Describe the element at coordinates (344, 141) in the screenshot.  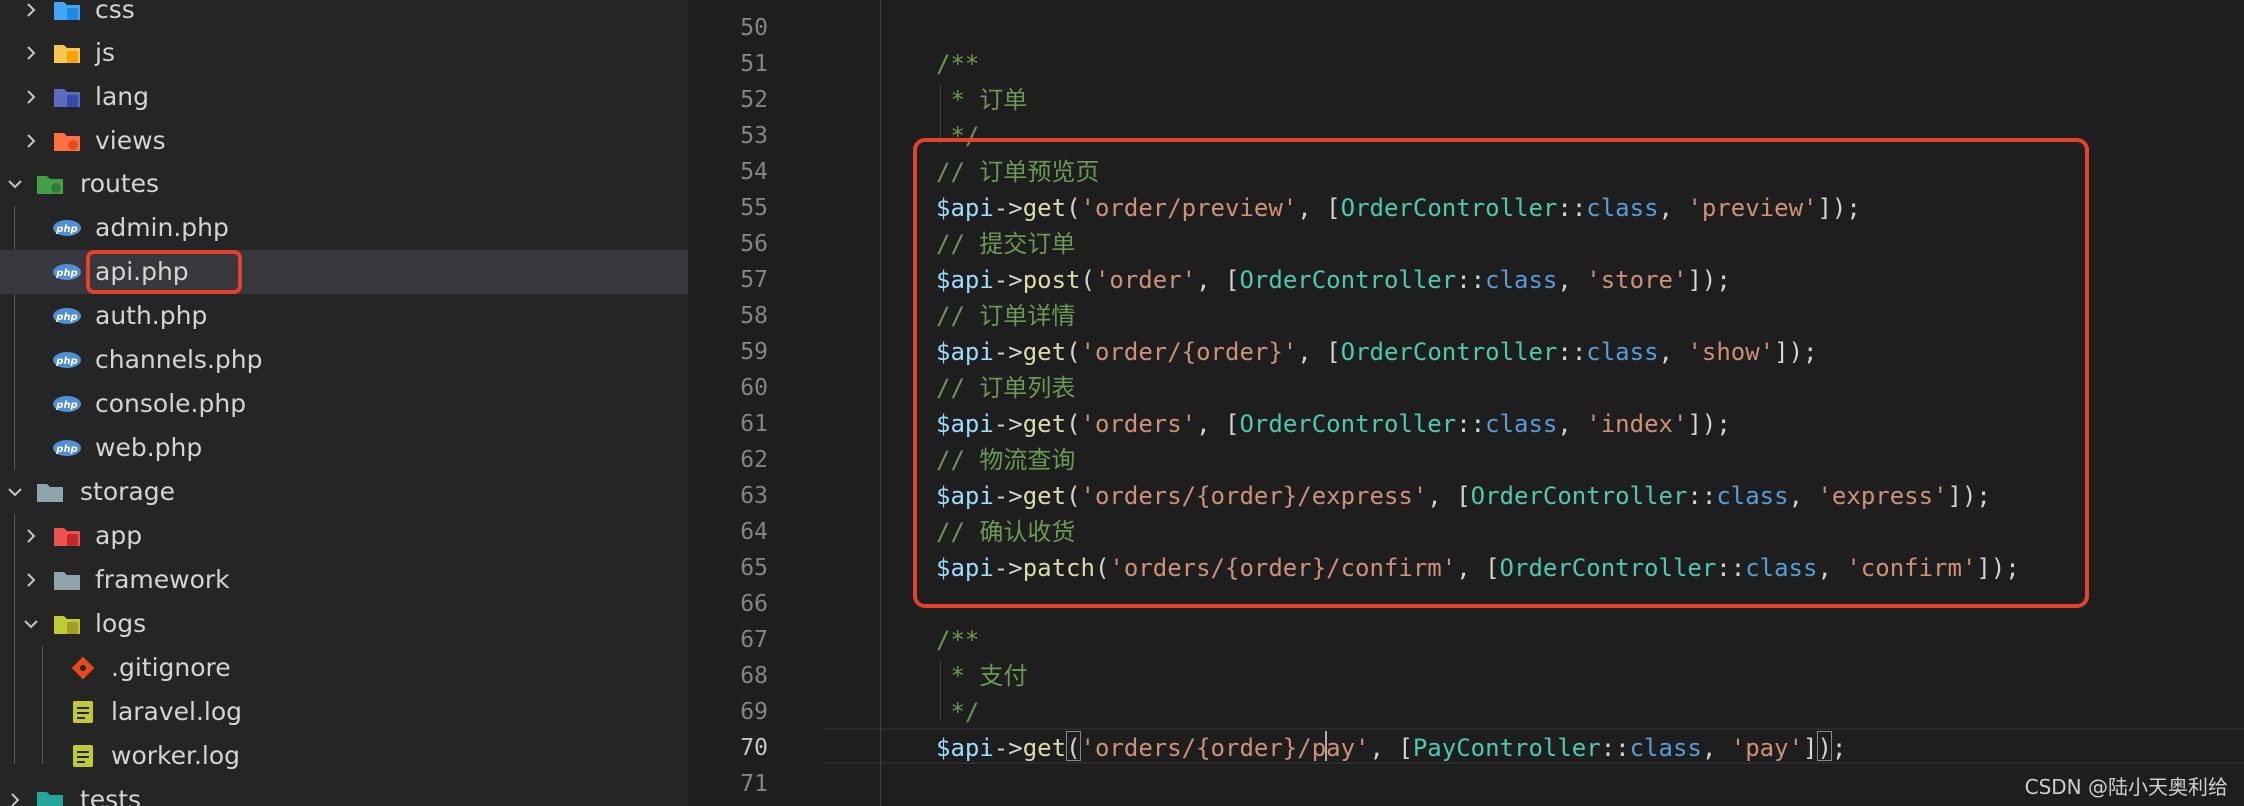
I see `tree-folder-views: views` at that location.